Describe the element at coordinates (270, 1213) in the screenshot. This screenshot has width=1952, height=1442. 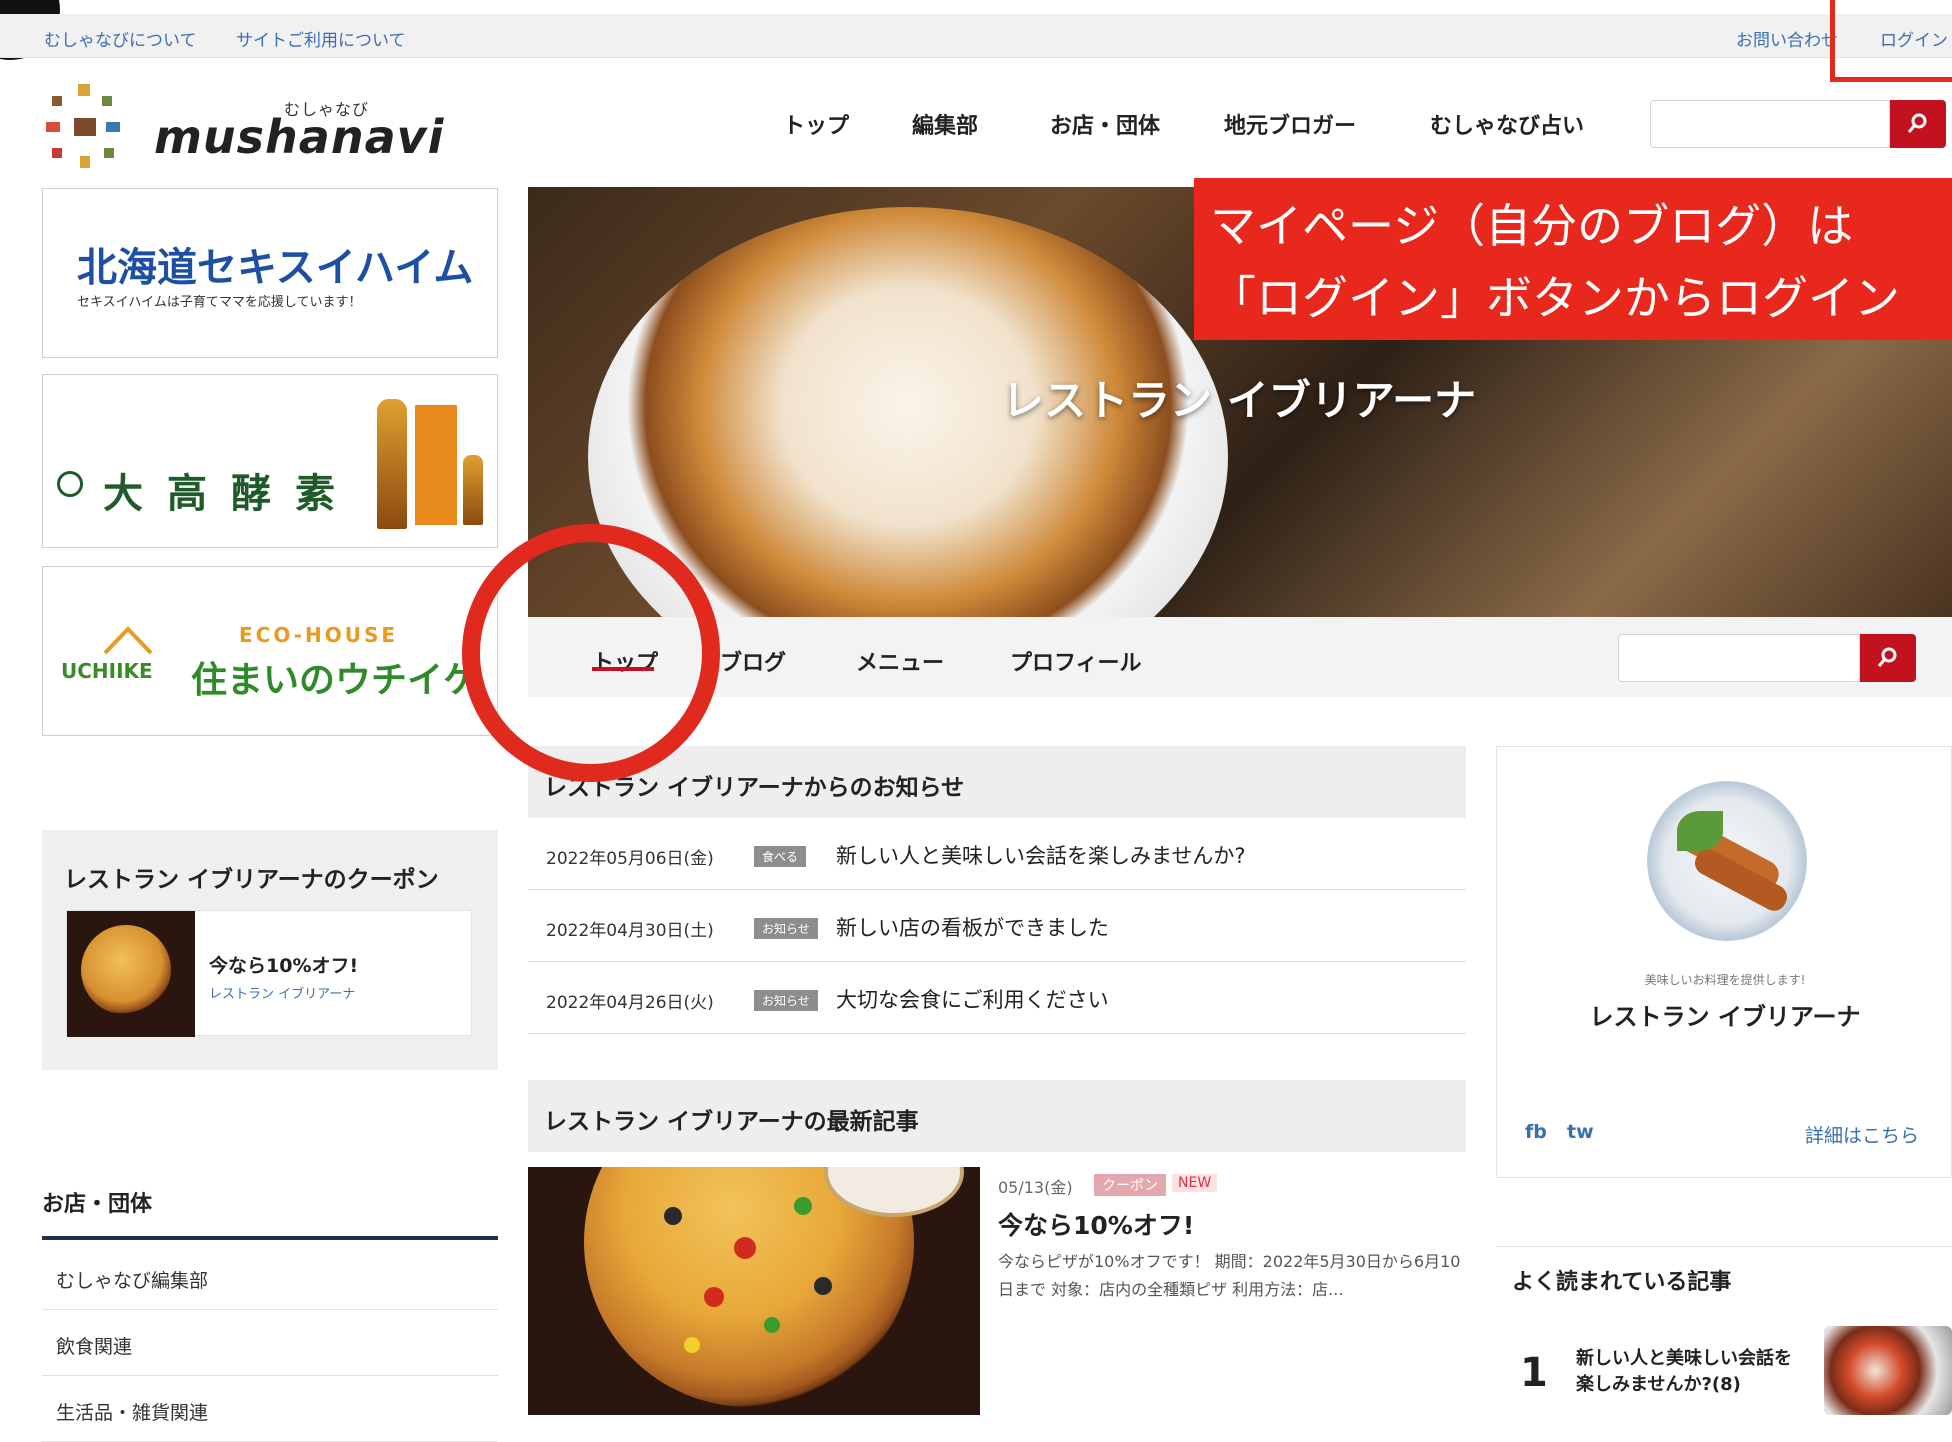
I see `category-heading: お店・団体` at that location.